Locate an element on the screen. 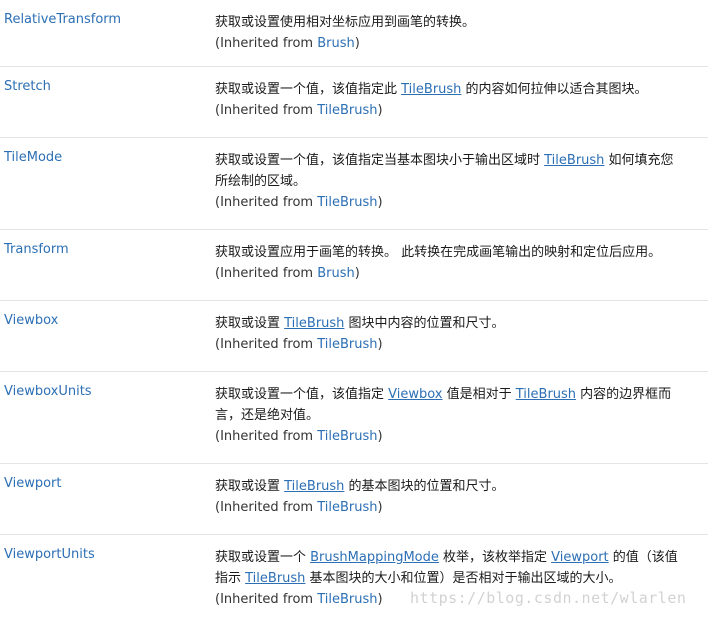  property-name-link: TileMode is located at coordinates (33, 157).